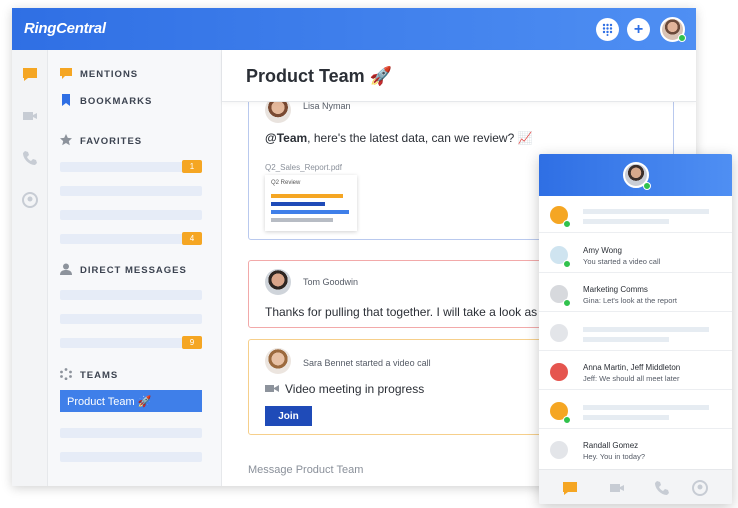 This screenshot has width=738, height=508. I want to click on nav-rail, so click(30, 268).